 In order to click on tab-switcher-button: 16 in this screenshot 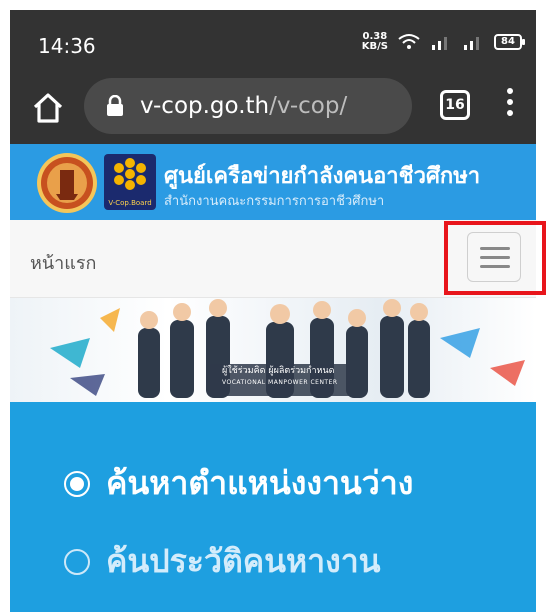, I will do `click(455, 105)`.